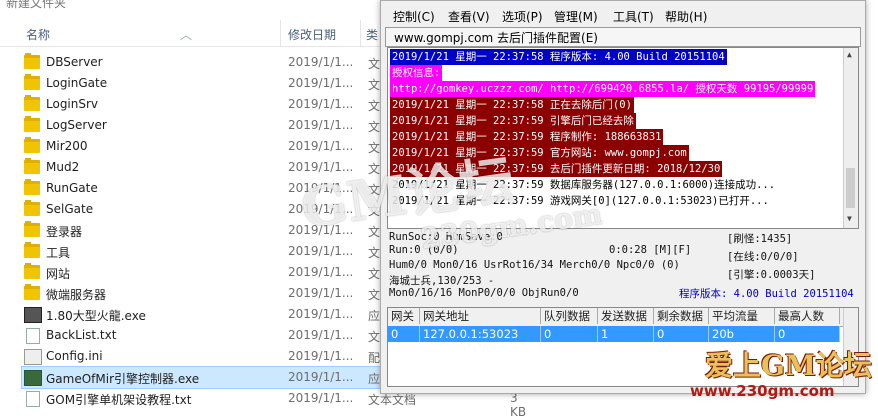 The image size is (878, 419). Describe the element at coordinates (81, 335) in the screenshot. I see `file-name: BackList.txt` at that location.